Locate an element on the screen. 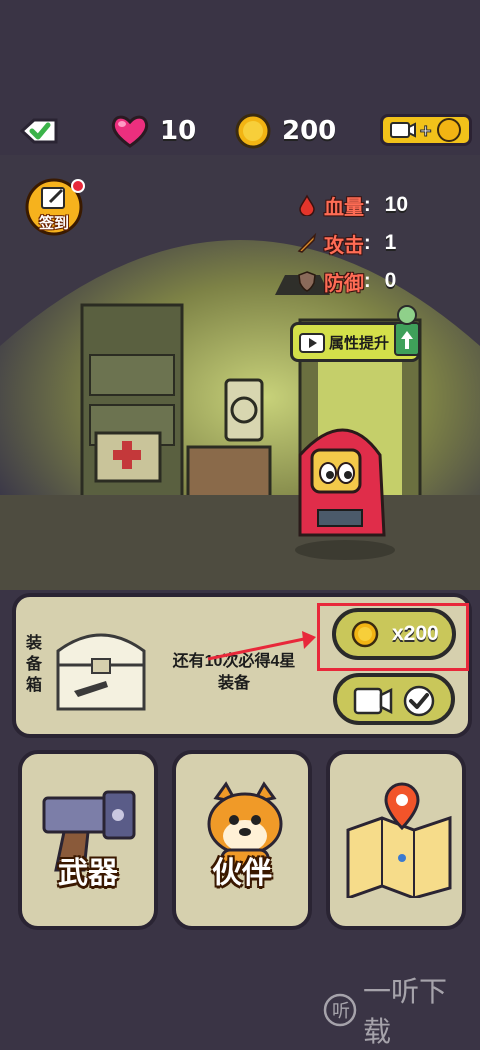  coin-icon is located at coordinates (253, 131).